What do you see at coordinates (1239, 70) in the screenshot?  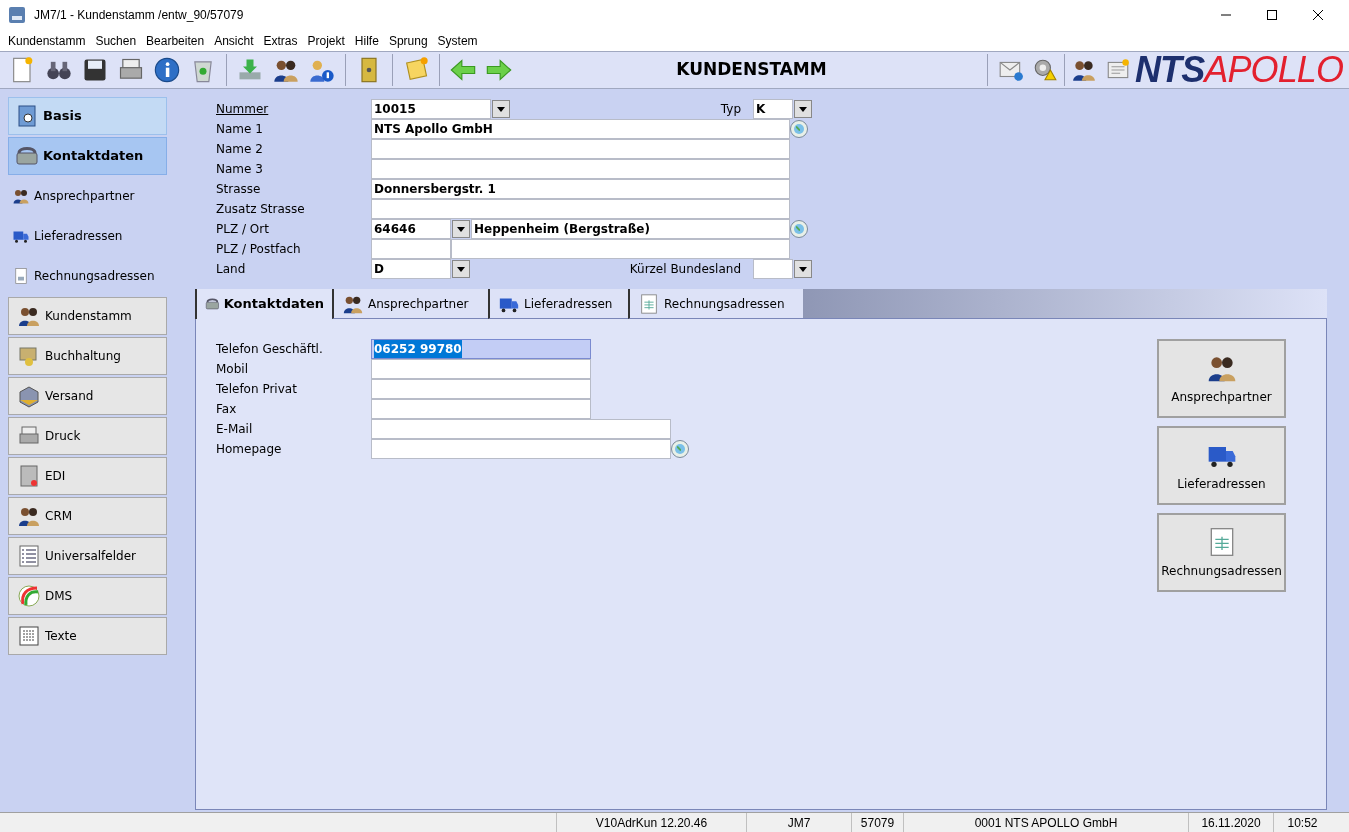 I see `brand-logo: NTSAPOLLO` at bounding box center [1239, 70].